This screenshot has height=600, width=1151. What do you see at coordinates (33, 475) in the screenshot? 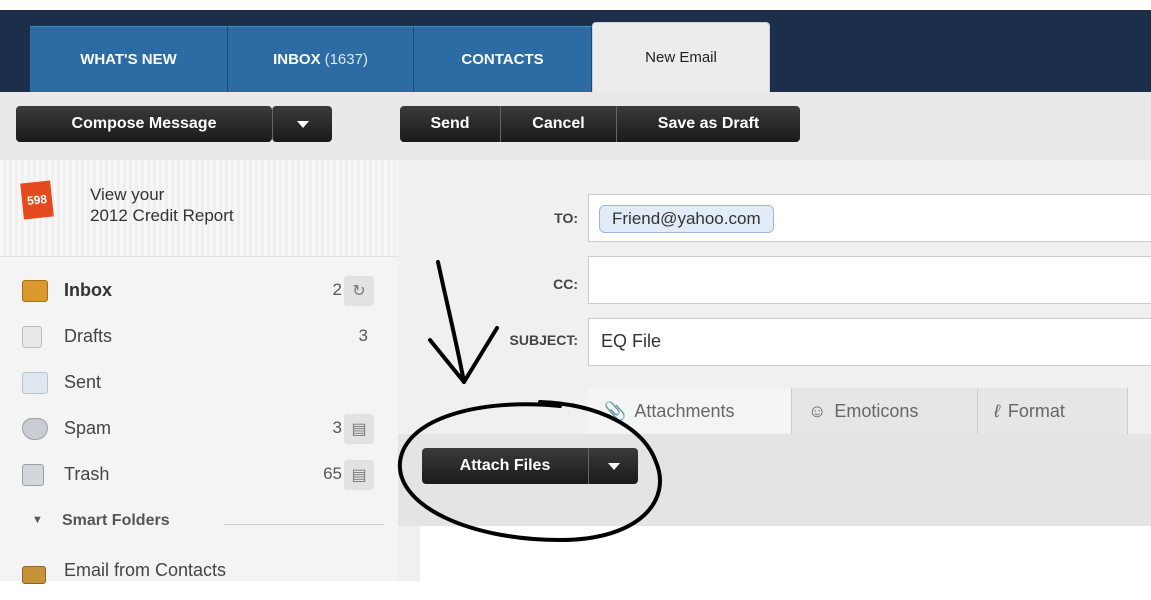
I see `trash-can-icon` at bounding box center [33, 475].